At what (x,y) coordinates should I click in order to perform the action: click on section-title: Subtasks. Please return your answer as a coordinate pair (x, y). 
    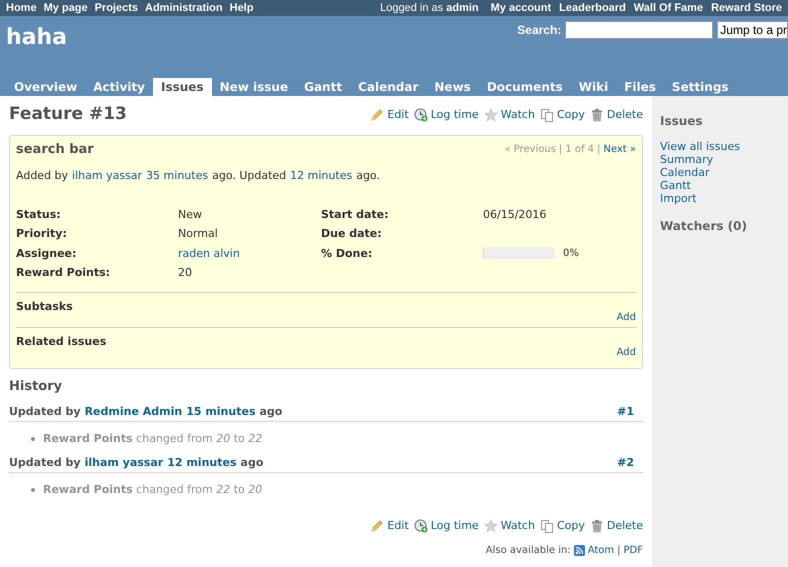
    Looking at the image, I should click on (44, 307).